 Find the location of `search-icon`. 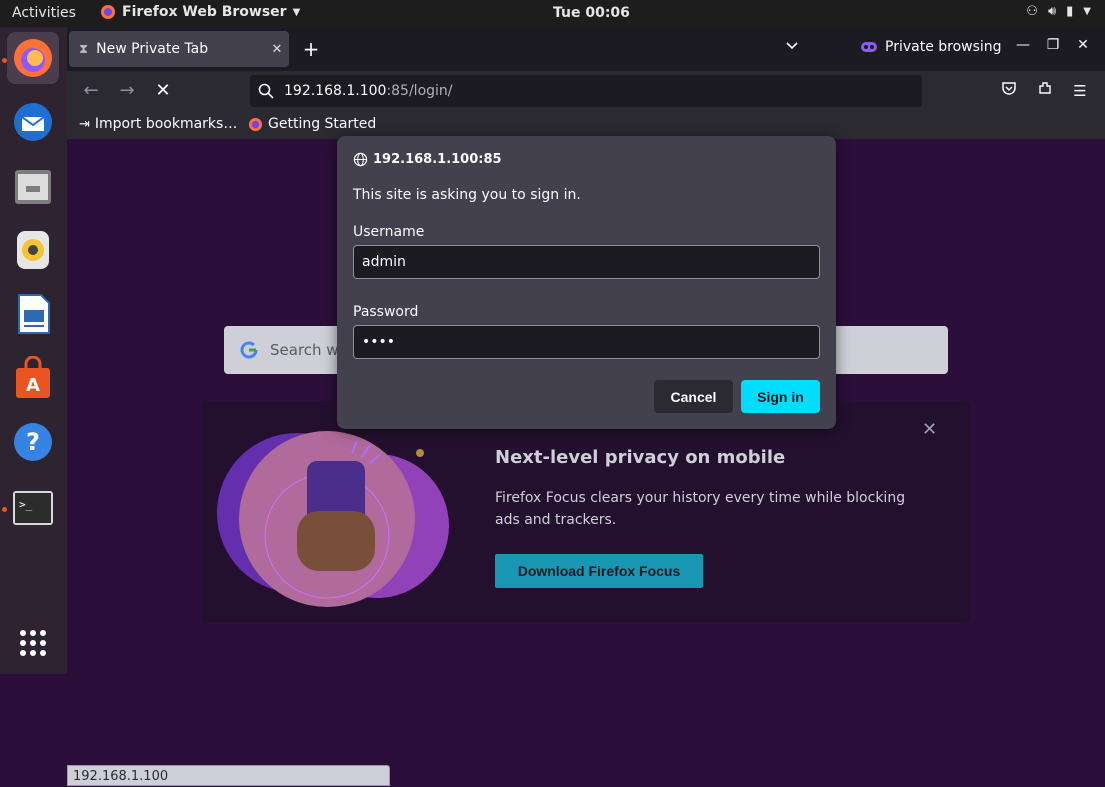

search-icon is located at coordinates (266, 91).